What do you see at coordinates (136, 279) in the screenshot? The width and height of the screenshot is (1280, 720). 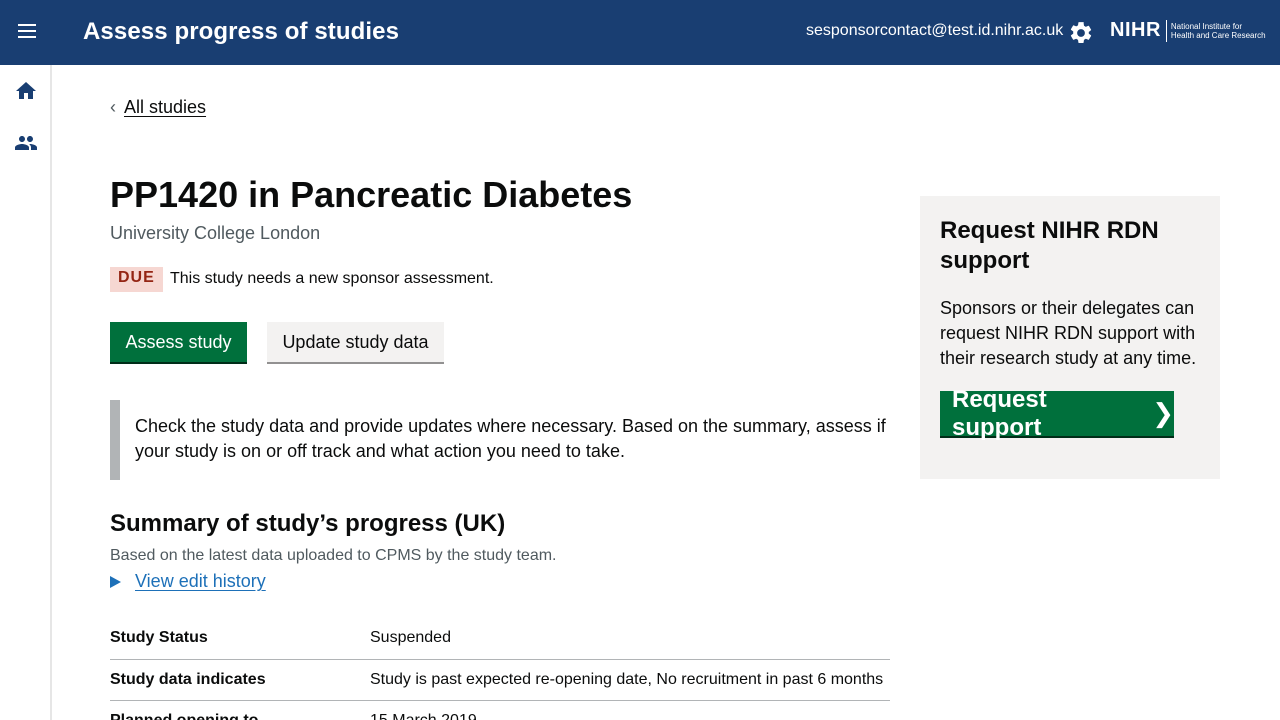 I see `status-badge: DUE` at bounding box center [136, 279].